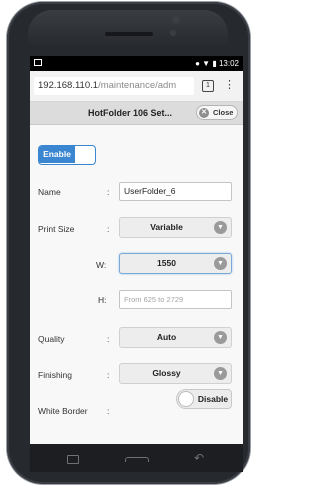 The width and height of the screenshot is (320, 487). Describe the element at coordinates (73, 459) in the screenshot. I see `recent-apps-icon` at that location.